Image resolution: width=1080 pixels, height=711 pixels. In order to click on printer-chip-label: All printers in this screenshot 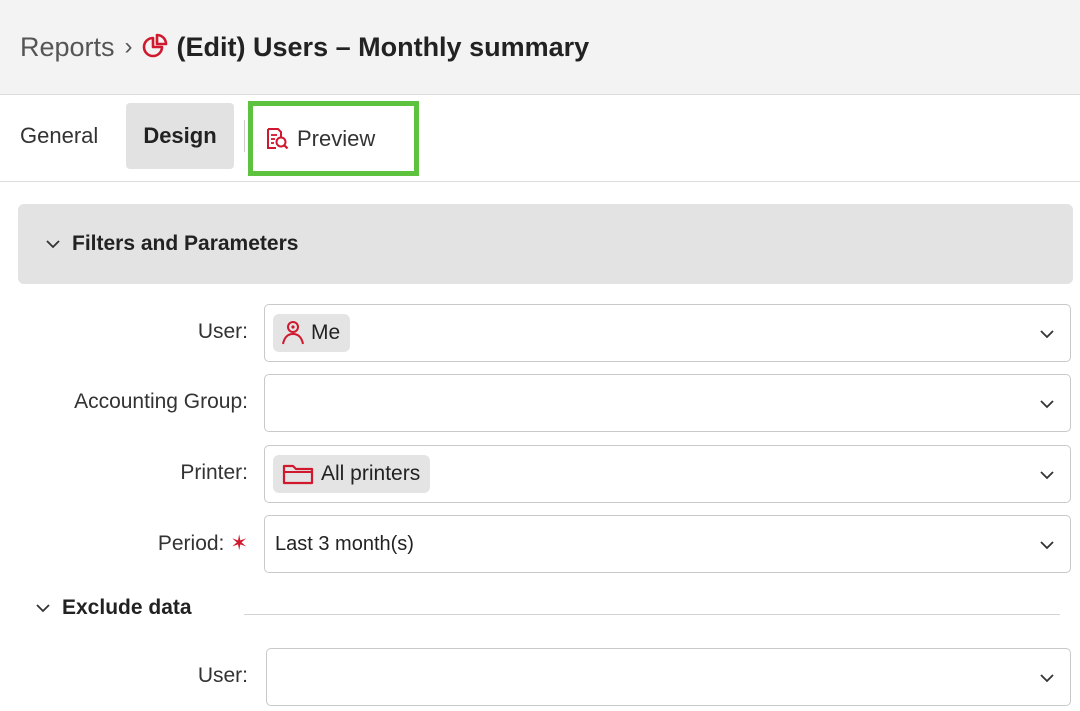, I will do `click(371, 473)`.